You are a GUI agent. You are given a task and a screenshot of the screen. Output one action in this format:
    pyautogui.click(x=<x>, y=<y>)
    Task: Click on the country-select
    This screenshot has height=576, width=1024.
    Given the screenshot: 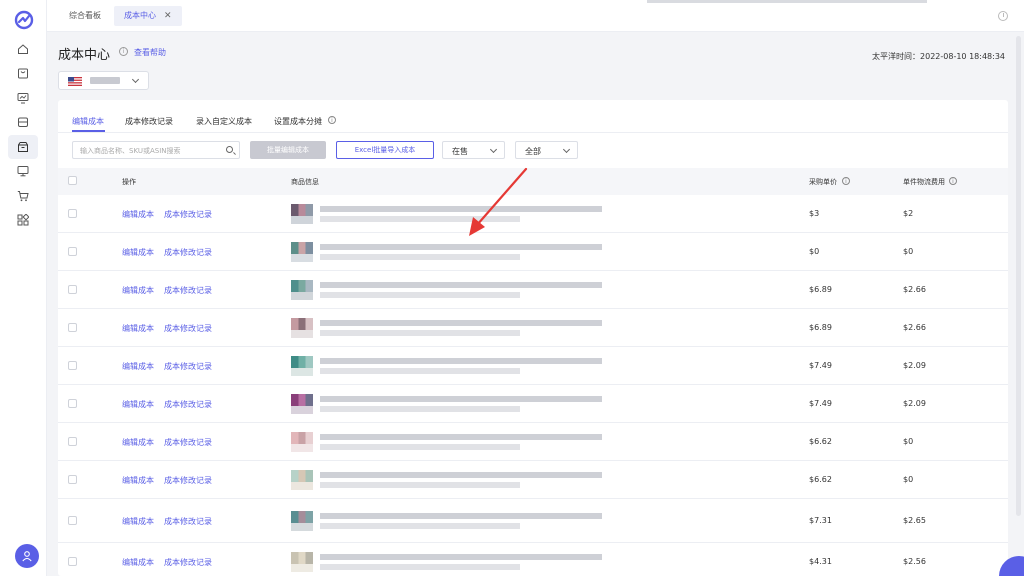 What is the action you would take?
    pyautogui.click(x=103, y=80)
    